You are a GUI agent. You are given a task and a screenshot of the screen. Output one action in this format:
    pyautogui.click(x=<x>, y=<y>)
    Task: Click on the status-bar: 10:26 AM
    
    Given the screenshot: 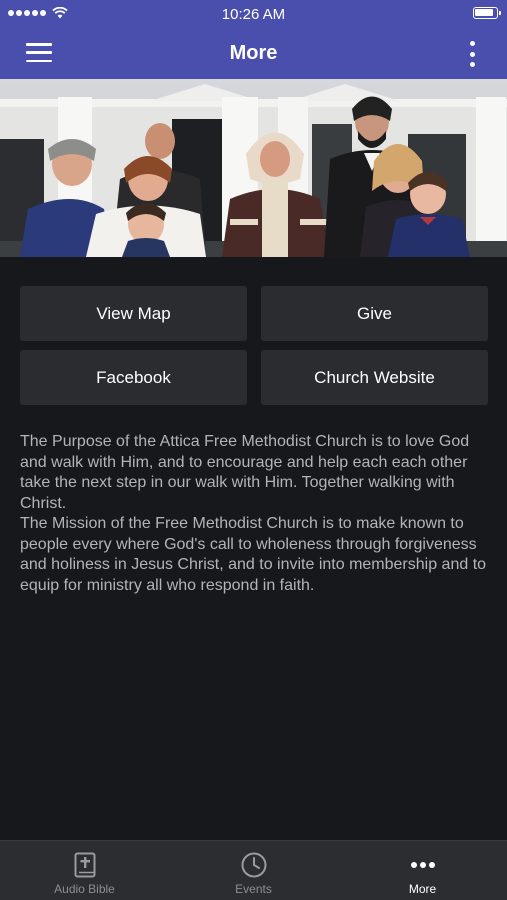 What is the action you would take?
    pyautogui.click(x=253, y=14)
    